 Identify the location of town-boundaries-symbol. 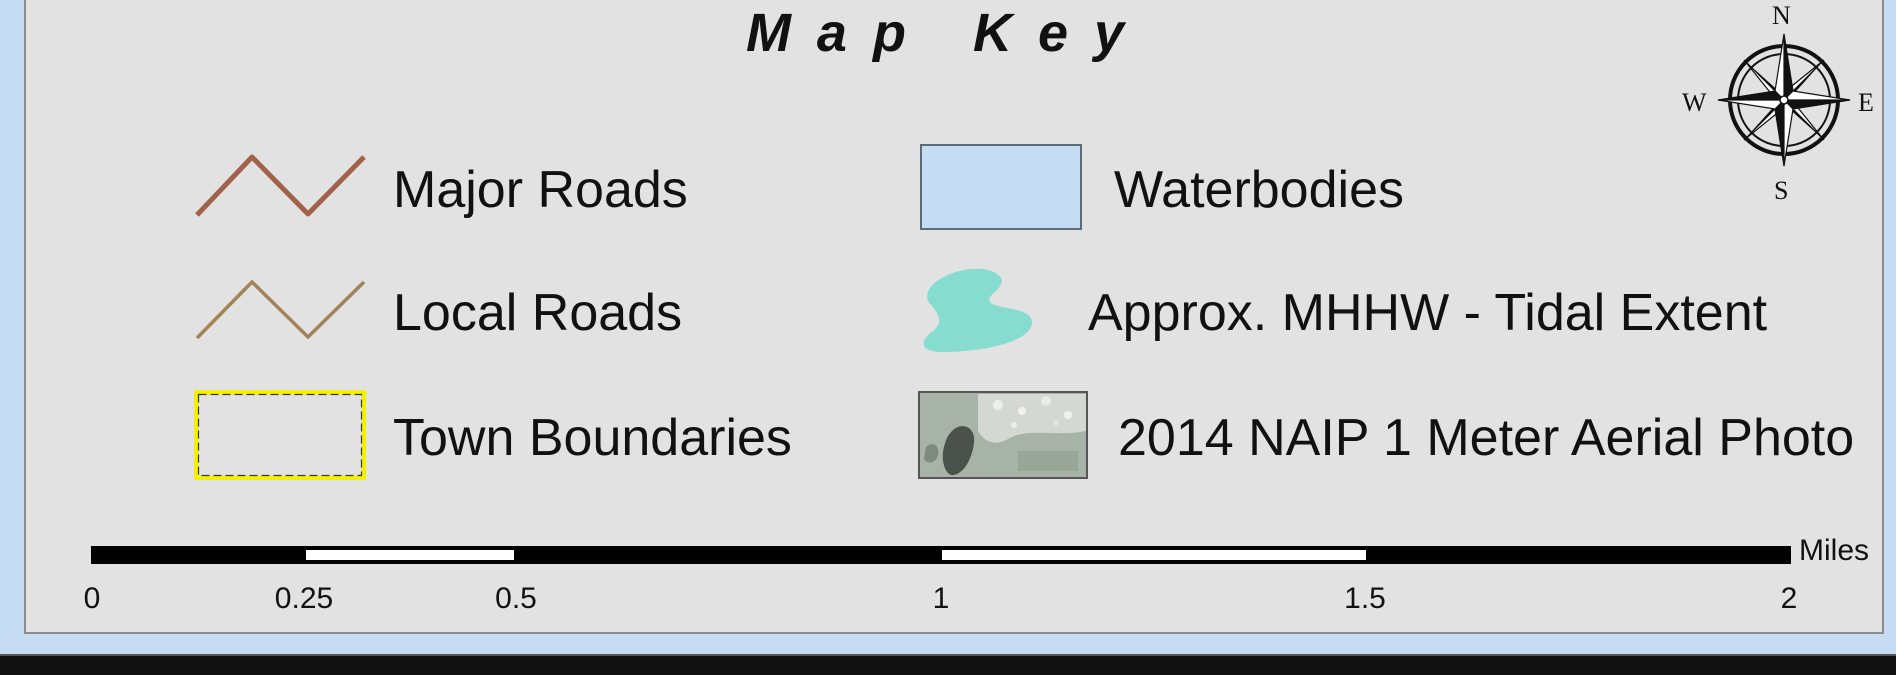
(280, 435).